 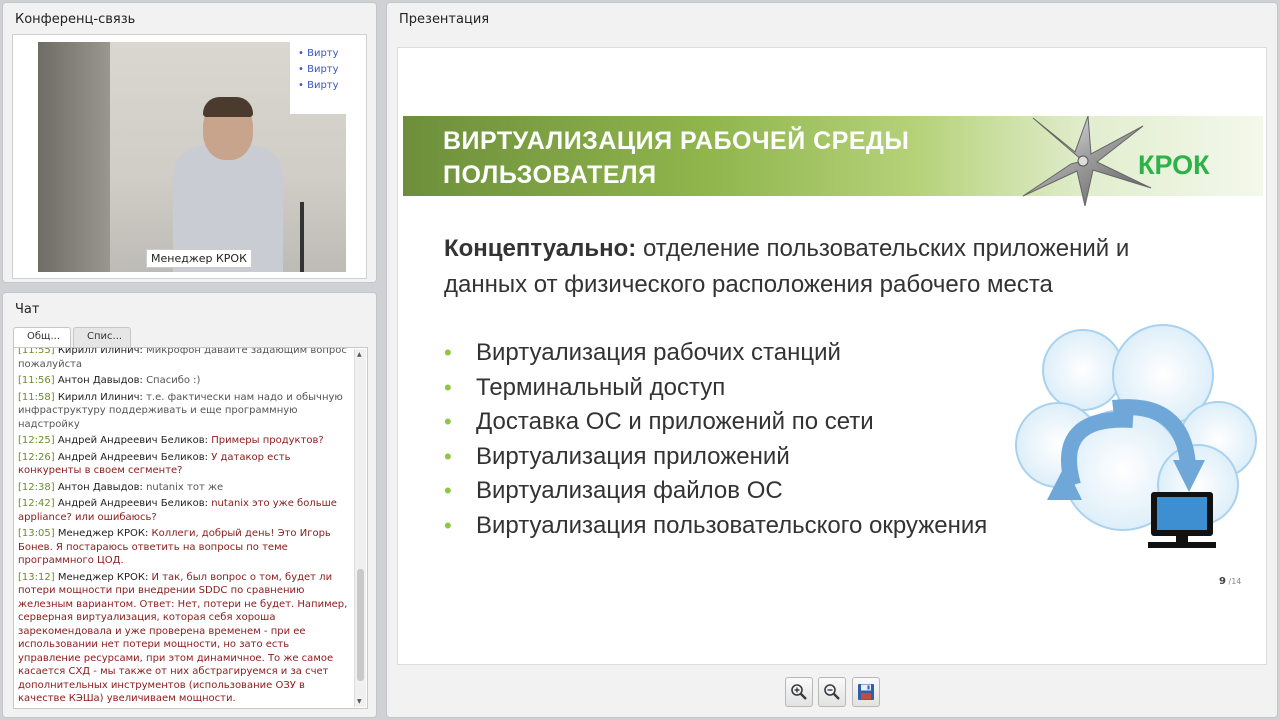 I want to click on scroll-down-arrow-icon: ▼, so click(x=359, y=701).